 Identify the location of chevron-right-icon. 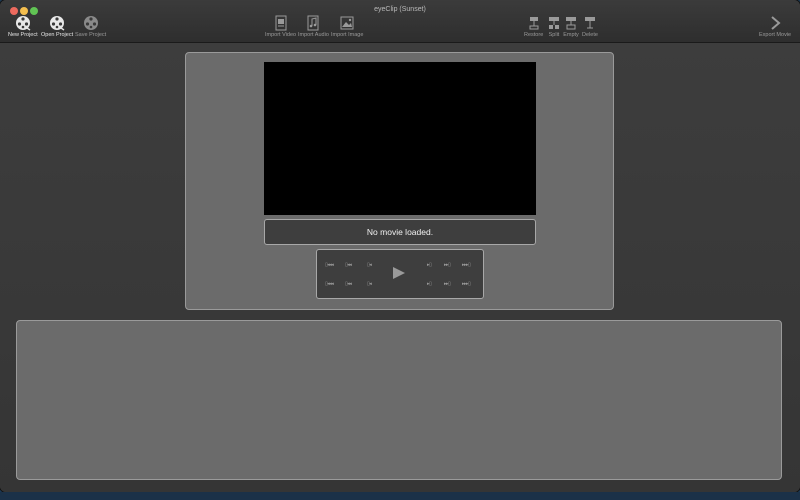
(775, 23).